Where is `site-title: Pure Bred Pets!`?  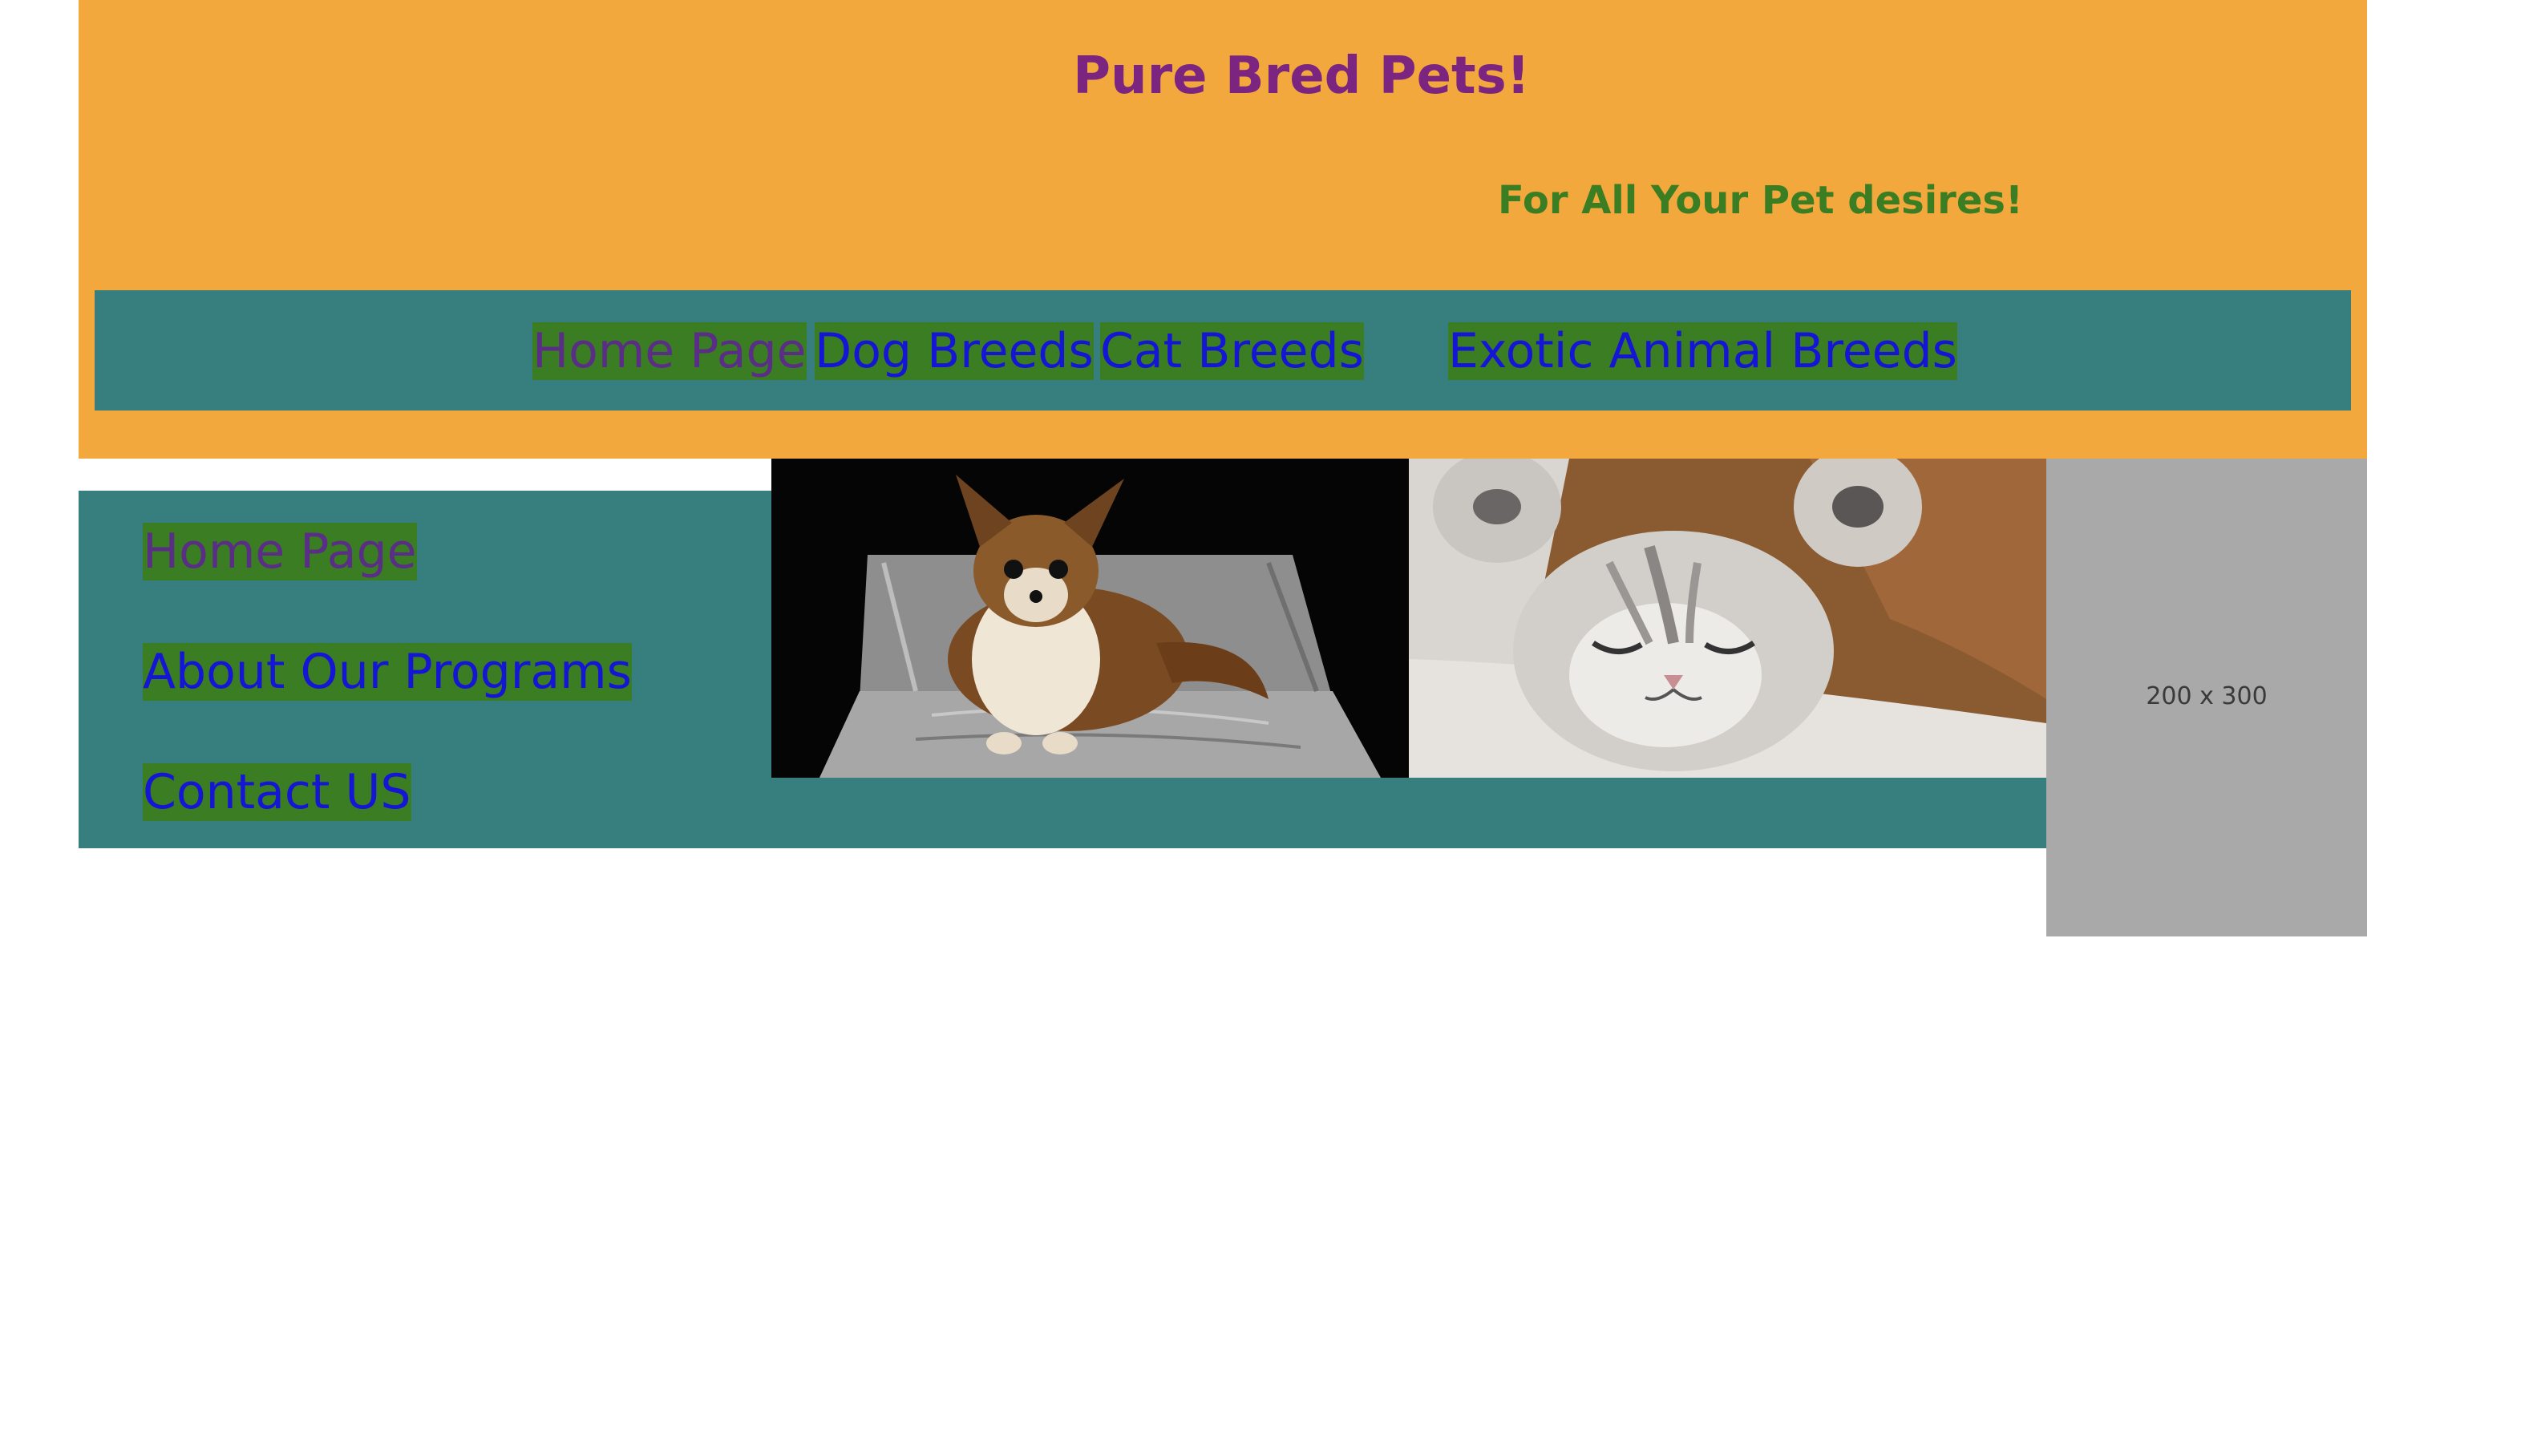 site-title: Pure Bred Pets! is located at coordinates (1301, 76).